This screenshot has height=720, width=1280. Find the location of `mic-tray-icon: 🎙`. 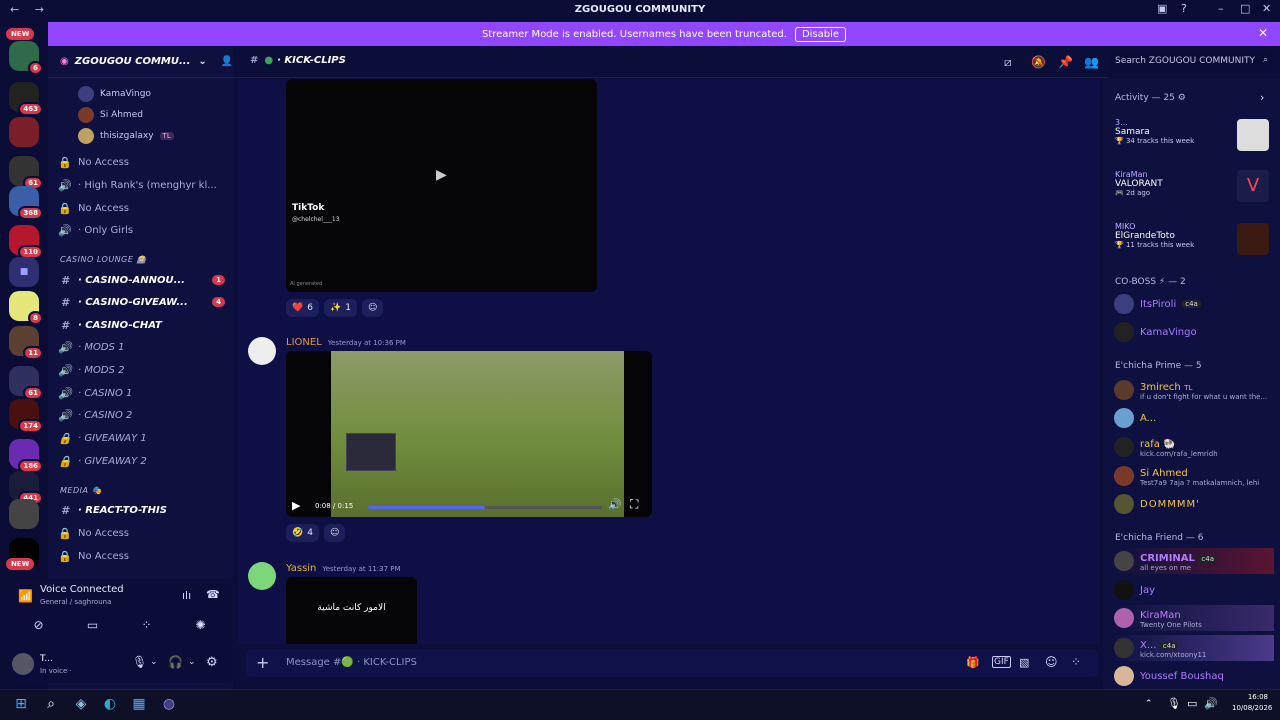

mic-tray-icon: 🎙 is located at coordinates (1174, 703).